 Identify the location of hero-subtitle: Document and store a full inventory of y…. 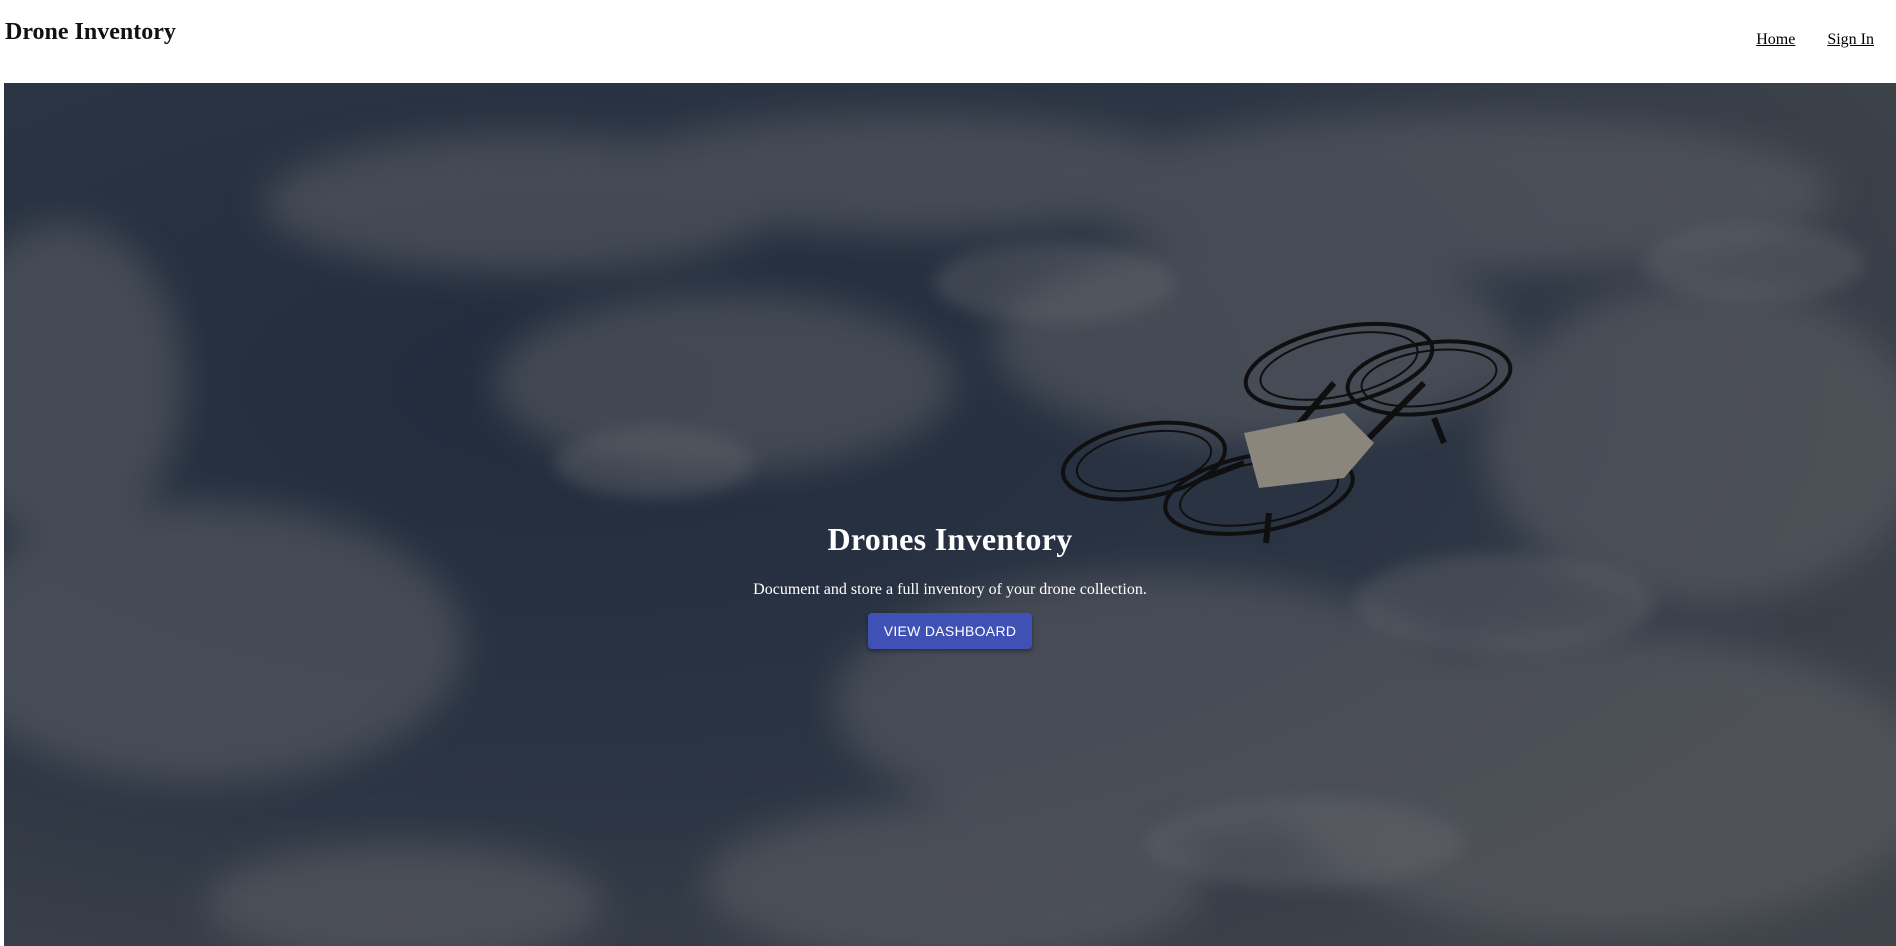
(950, 589).